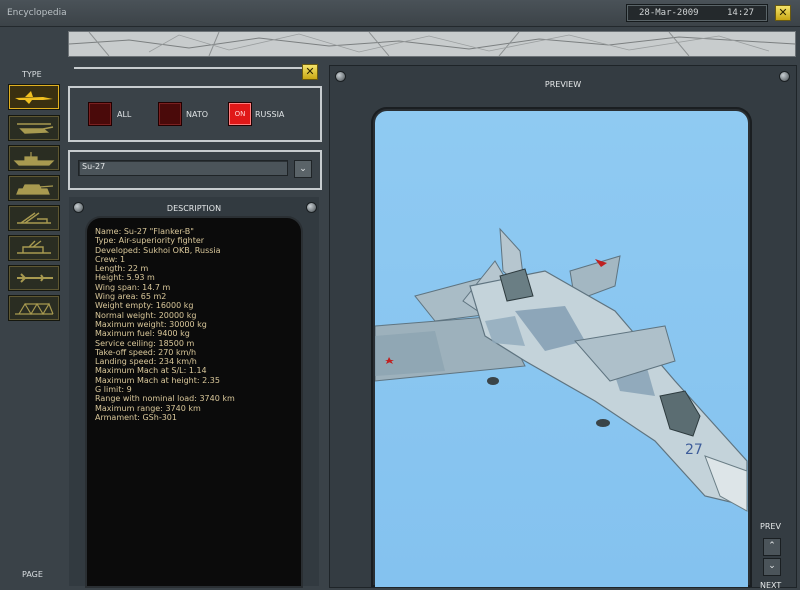 The image size is (800, 590). I want to click on description-line: Maximum Mach at height: 2.35, so click(157, 380).